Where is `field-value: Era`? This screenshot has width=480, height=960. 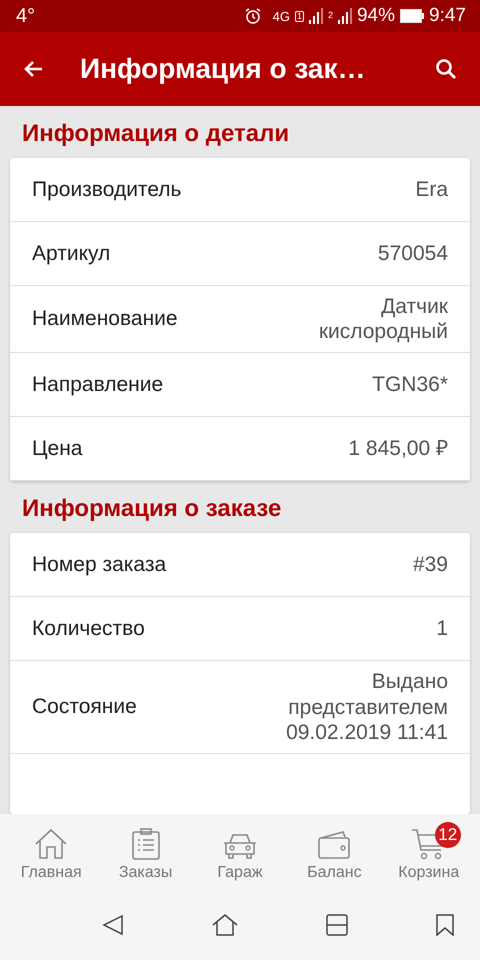
field-value: Era is located at coordinates (431, 189).